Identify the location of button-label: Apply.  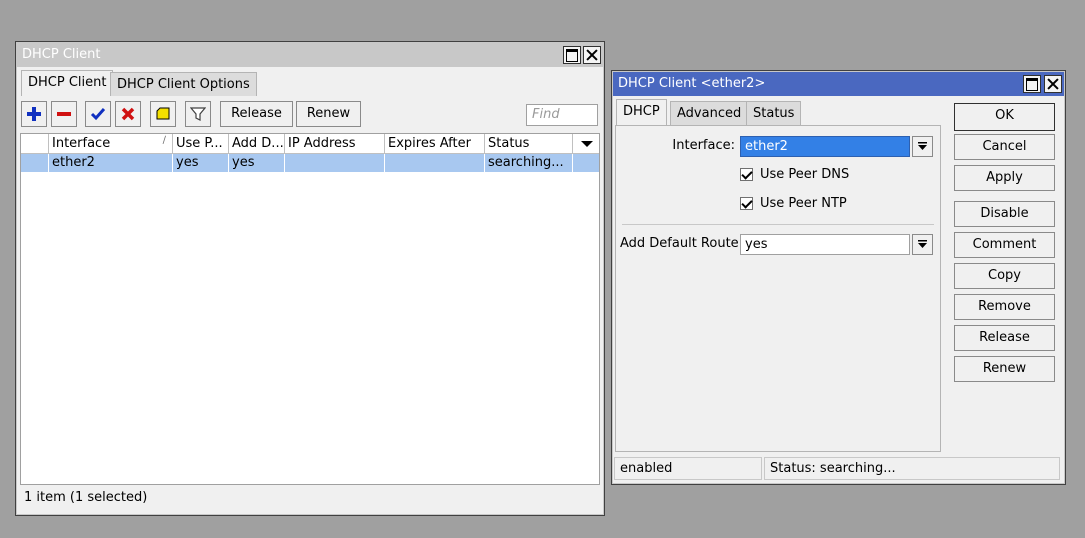
(1004, 177).